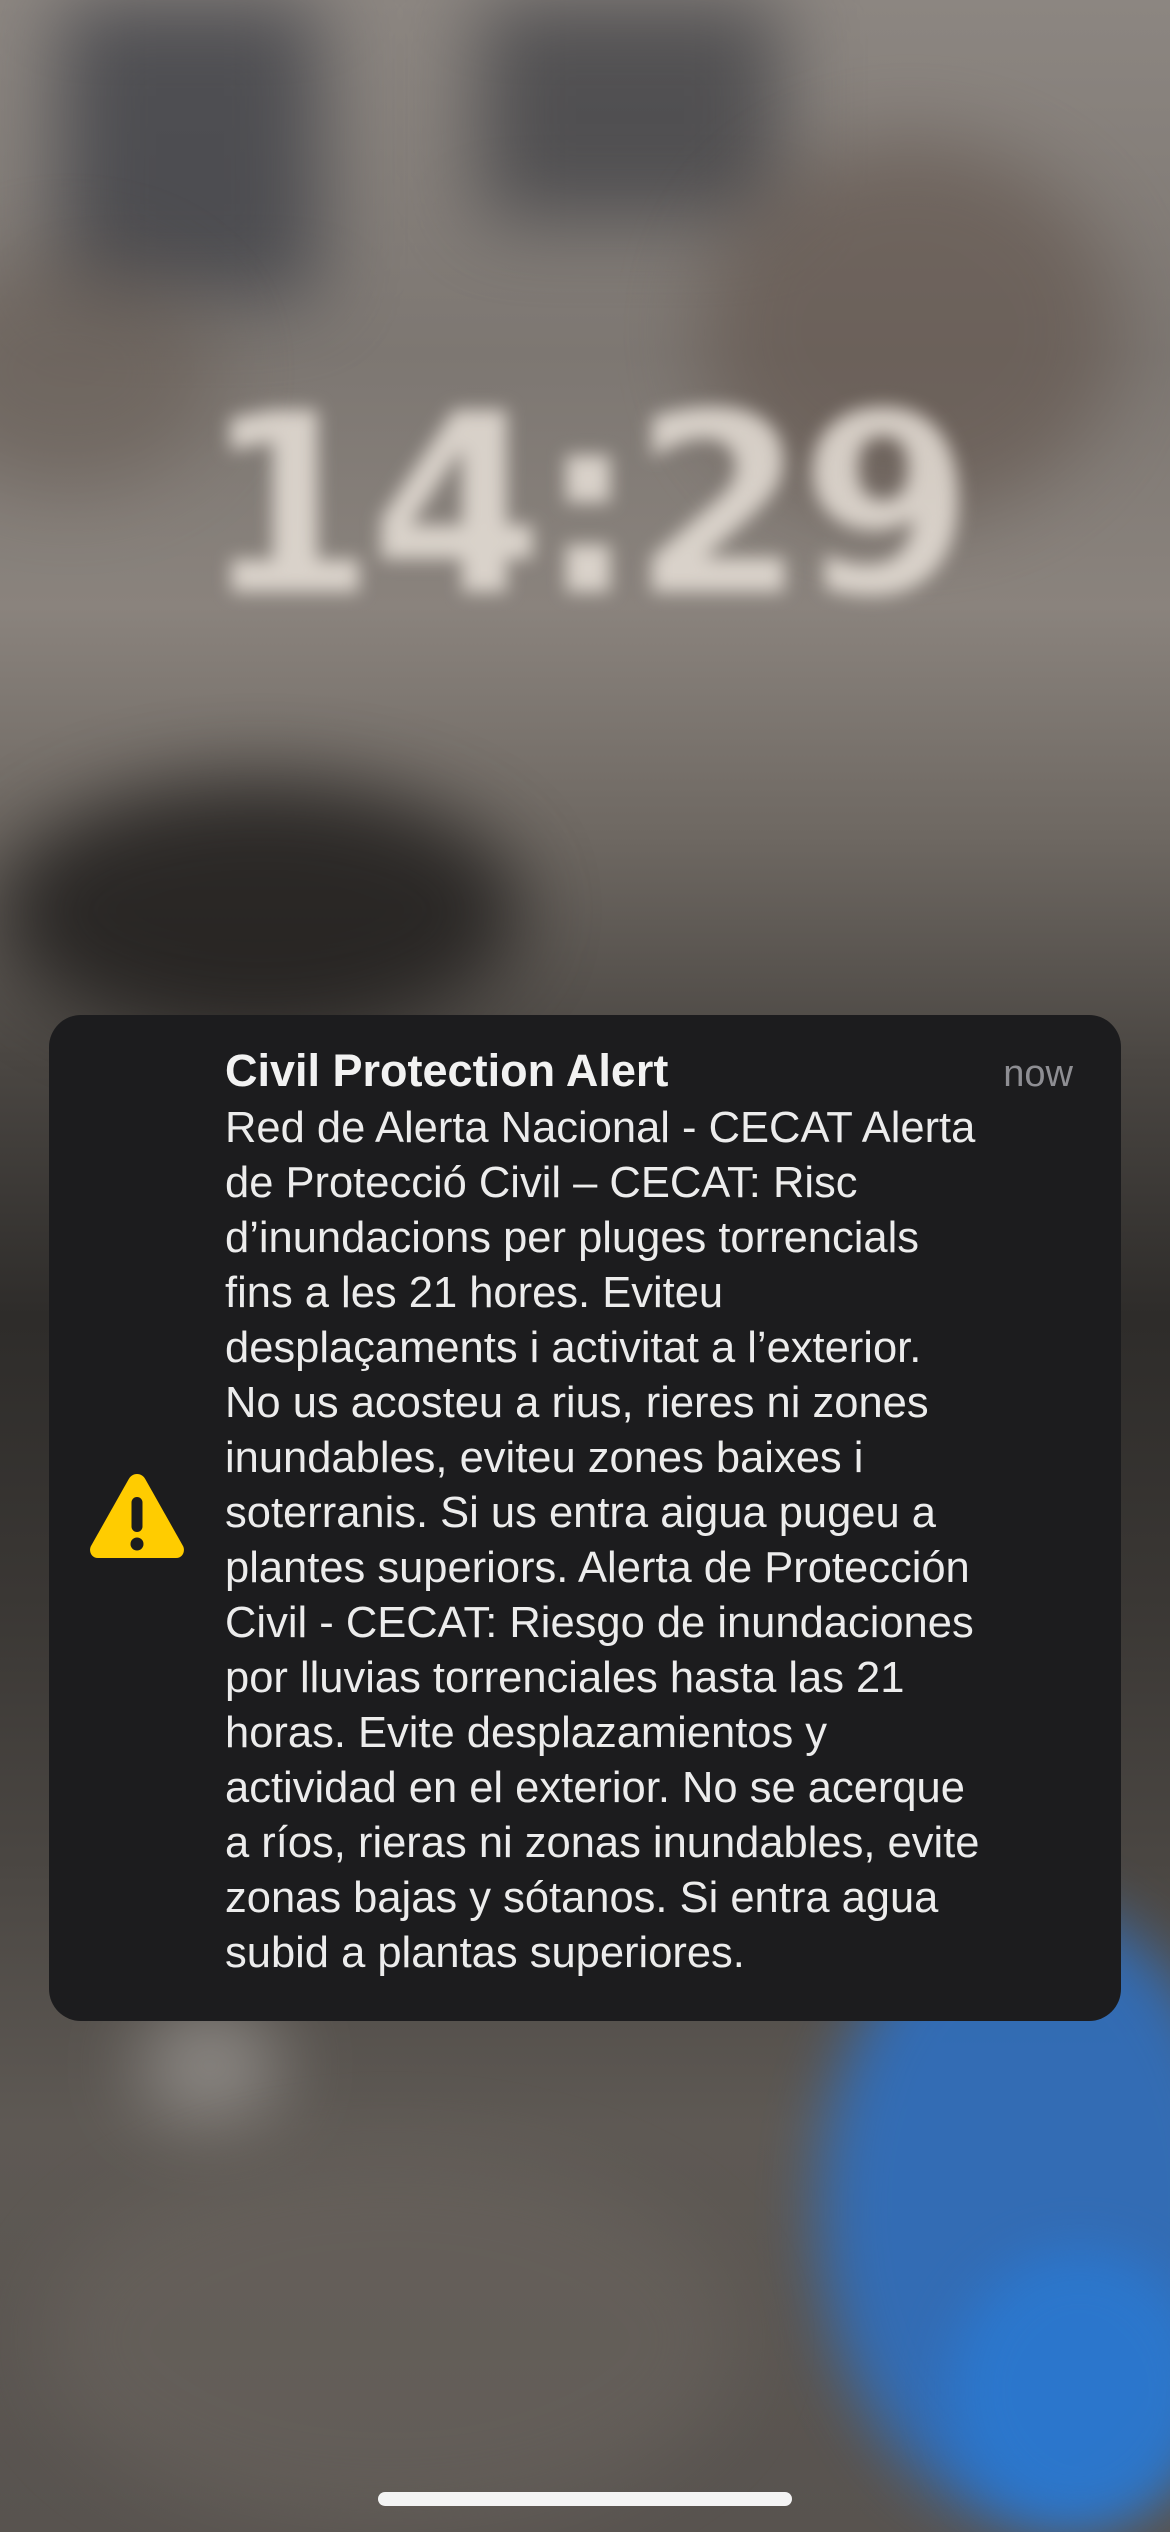 The image size is (1170, 2532). Describe the element at coordinates (447, 1070) in the screenshot. I see `notification-title: Civil Protection Alert` at that location.